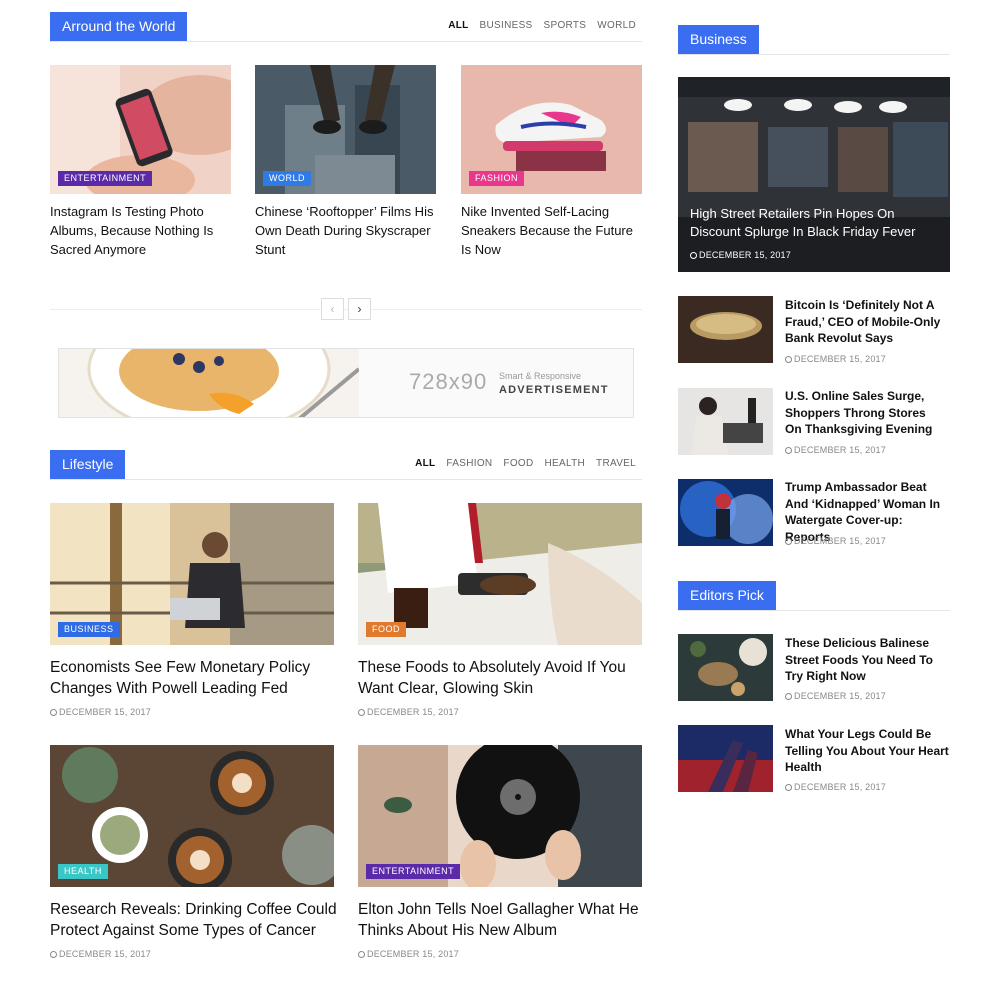 This screenshot has height=1000, width=1000. I want to click on tab-health: HEALTH, so click(565, 463).